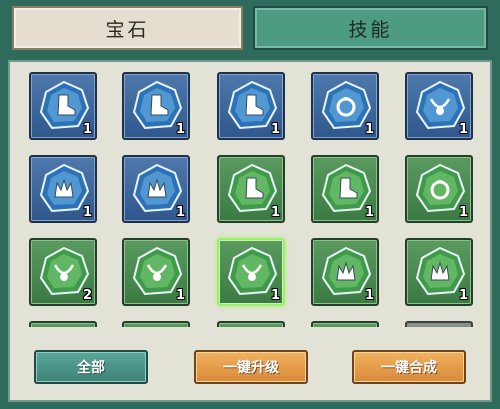 The height and width of the screenshot is (409, 500). I want to click on merge-all-label: 一键合成, so click(409, 368).